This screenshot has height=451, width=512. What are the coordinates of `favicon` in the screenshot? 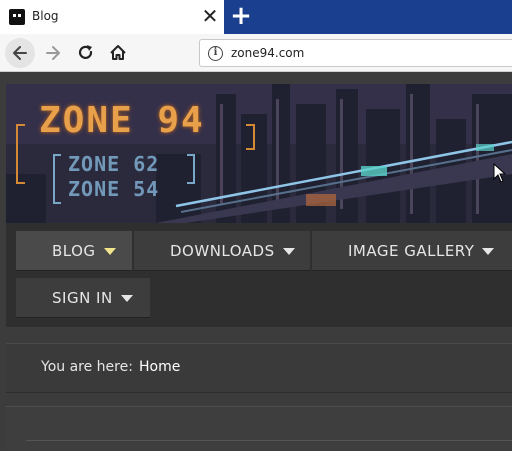 It's located at (17, 17).